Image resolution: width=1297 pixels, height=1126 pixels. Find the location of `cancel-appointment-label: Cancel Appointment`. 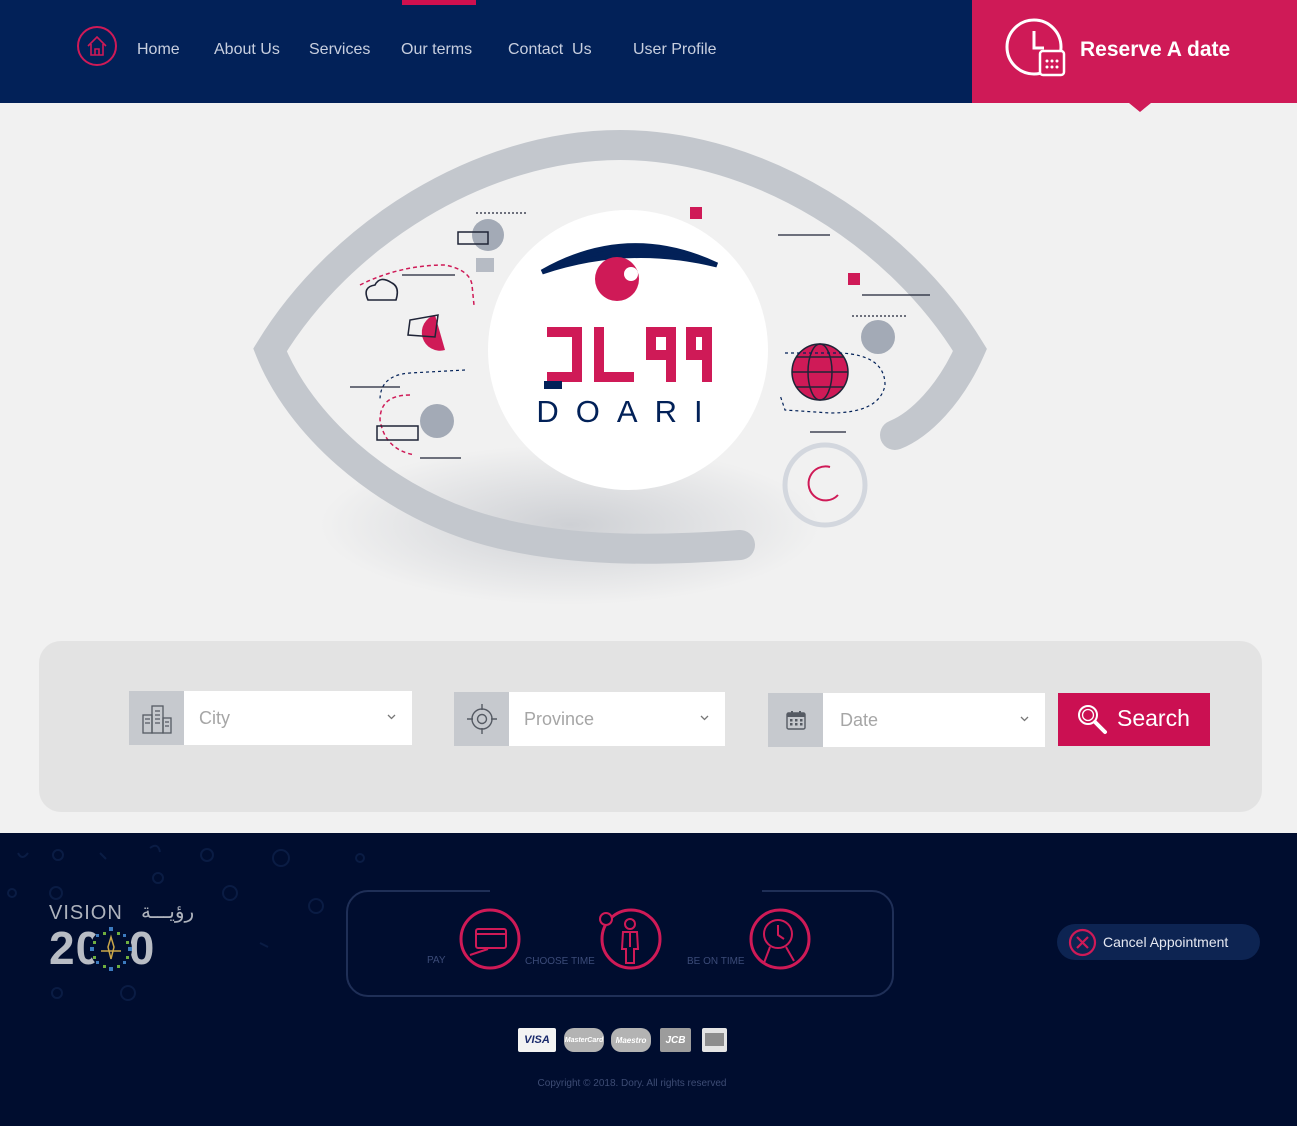

cancel-appointment-label: Cancel Appointment is located at coordinates (1166, 942).